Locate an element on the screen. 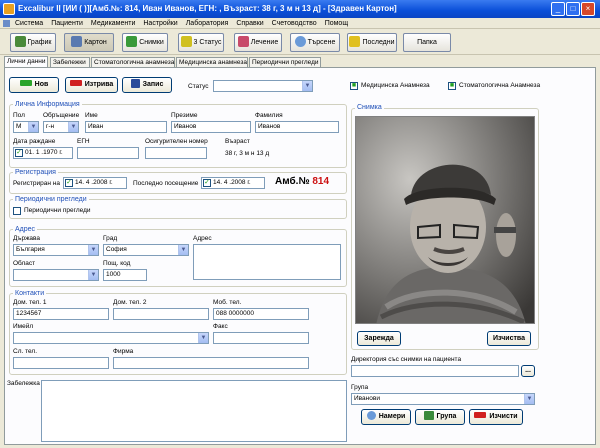 This screenshot has height=448, width=600. mobile-input: 088 0000000 is located at coordinates (261, 314).